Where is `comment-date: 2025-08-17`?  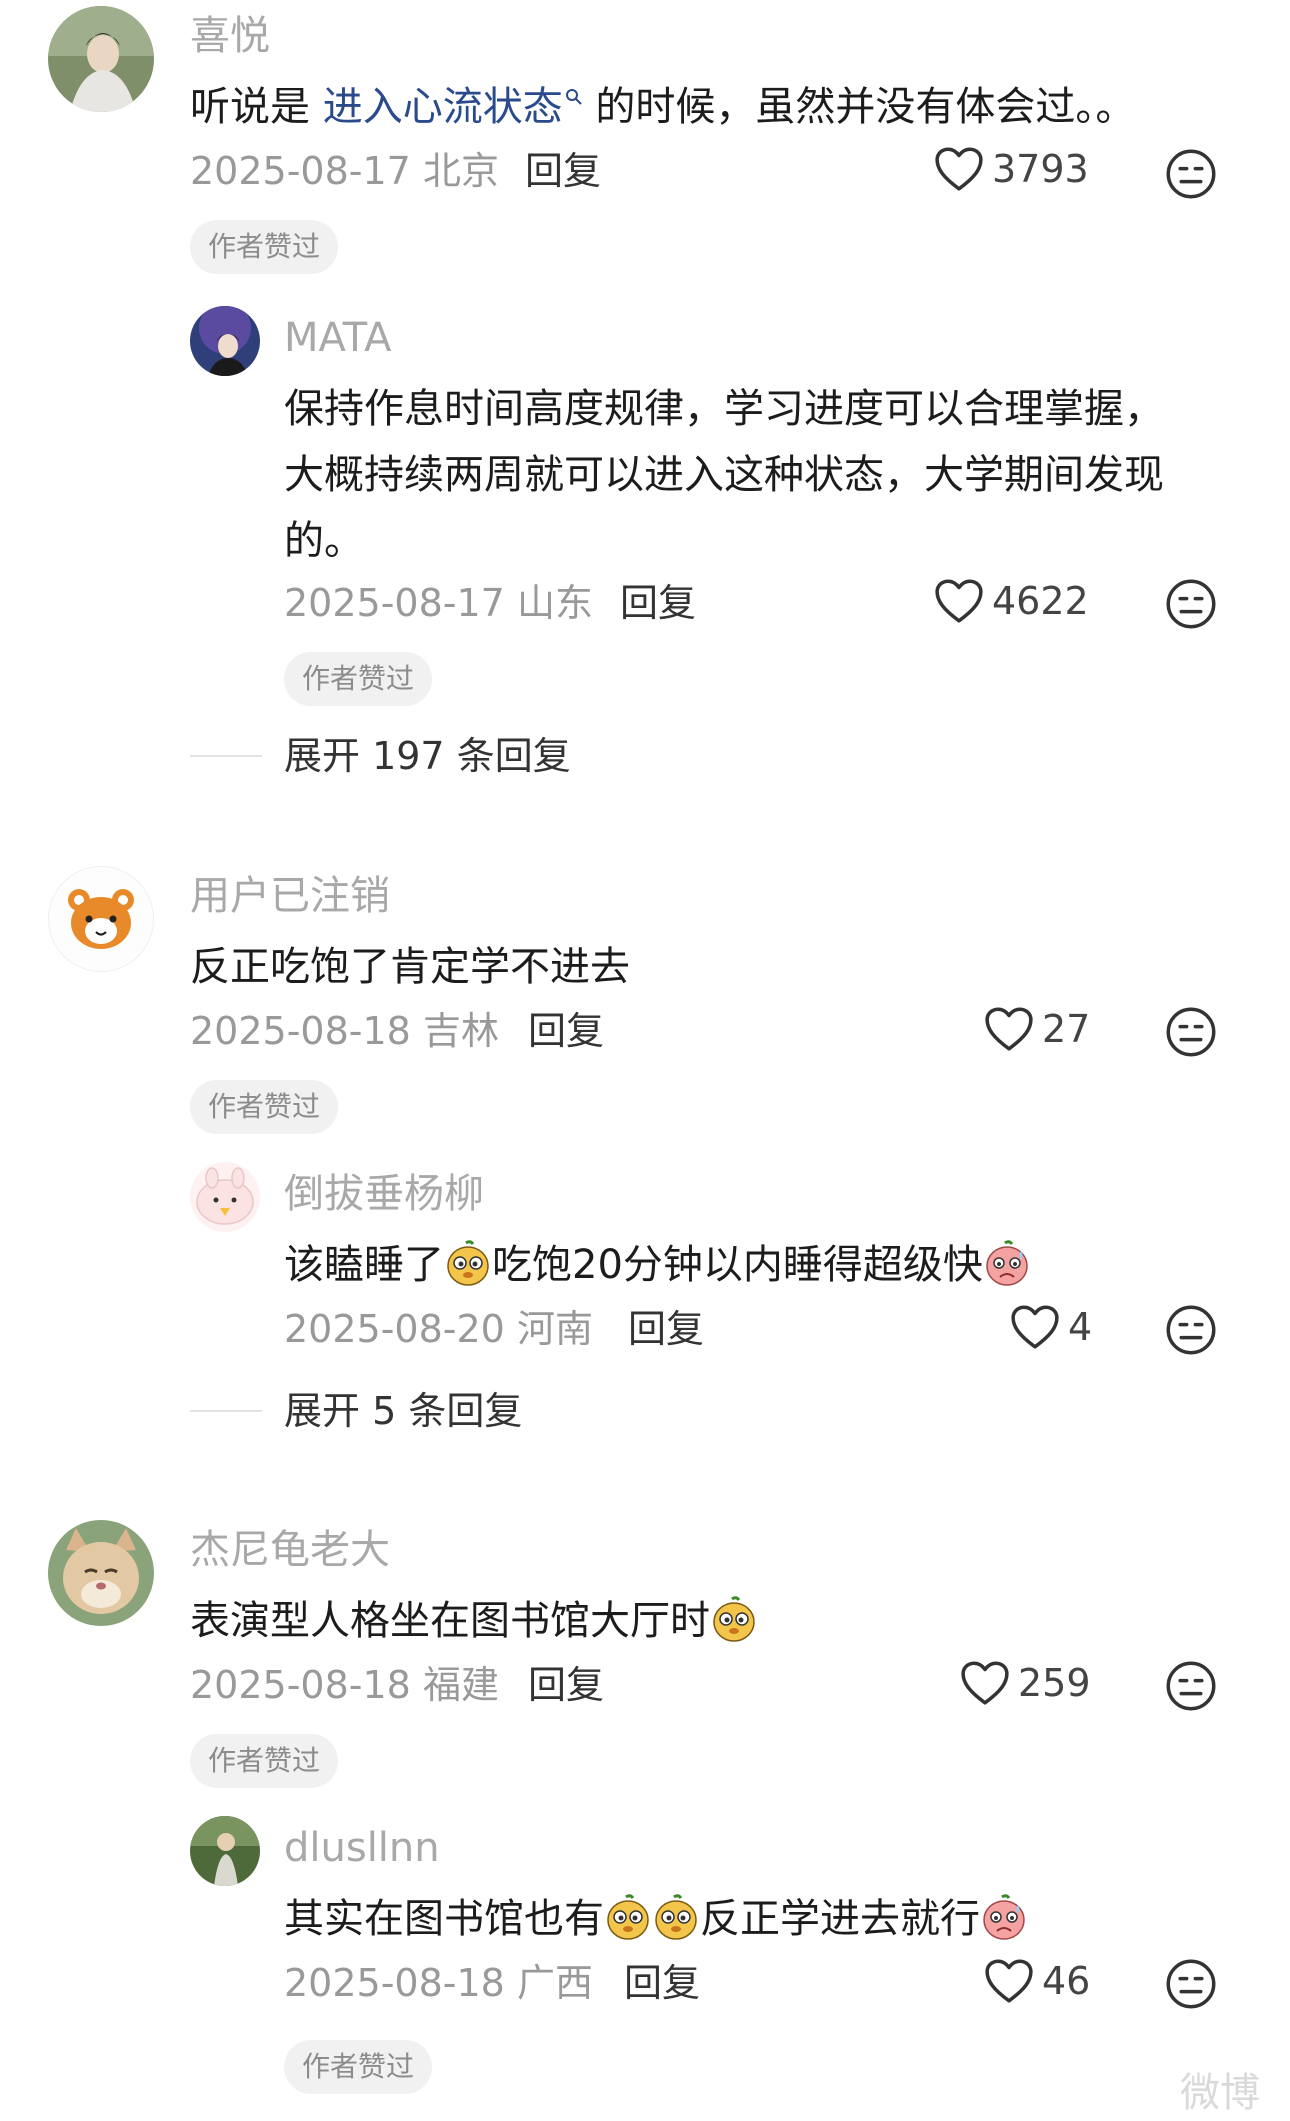 comment-date: 2025-08-17 is located at coordinates (300, 171).